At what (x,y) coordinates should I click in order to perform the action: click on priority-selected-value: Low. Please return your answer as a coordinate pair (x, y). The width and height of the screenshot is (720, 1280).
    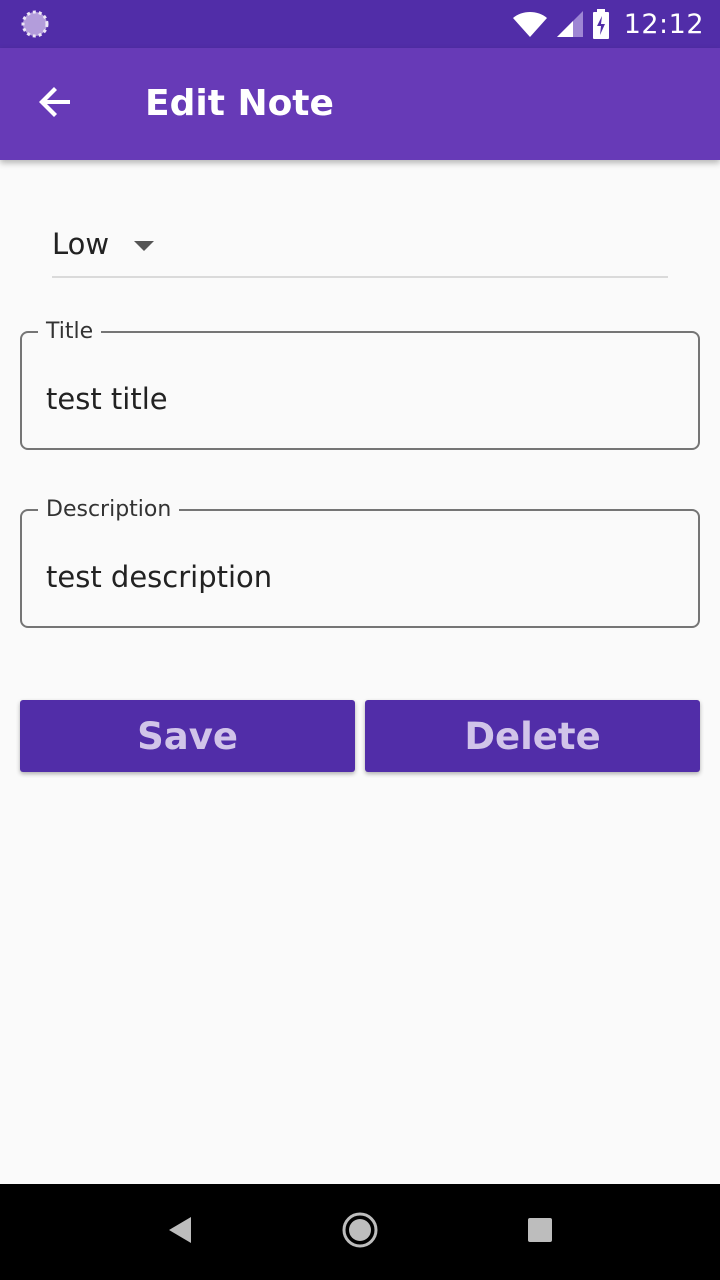
    Looking at the image, I should click on (81, 244).